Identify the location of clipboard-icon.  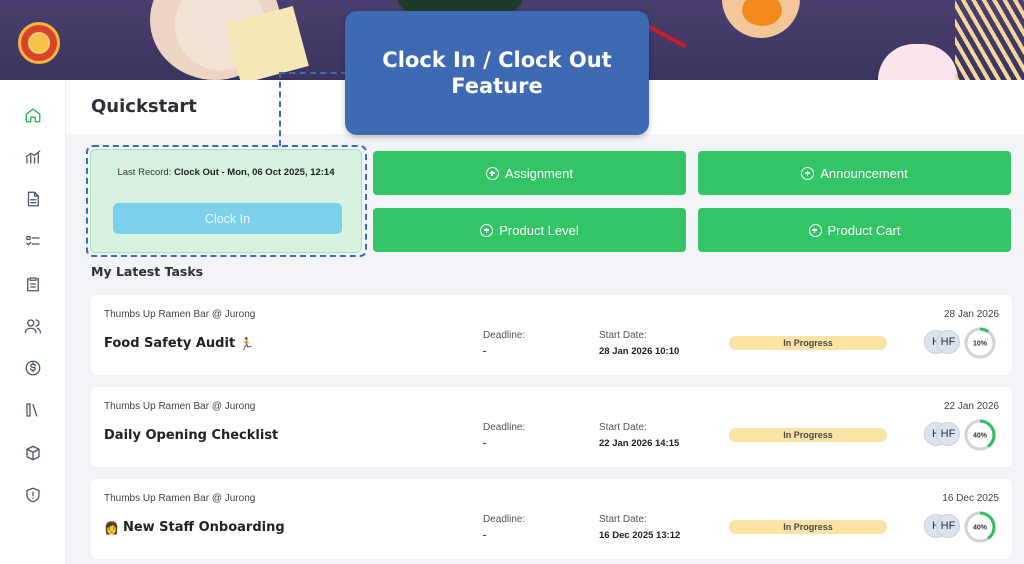
(33, 284).